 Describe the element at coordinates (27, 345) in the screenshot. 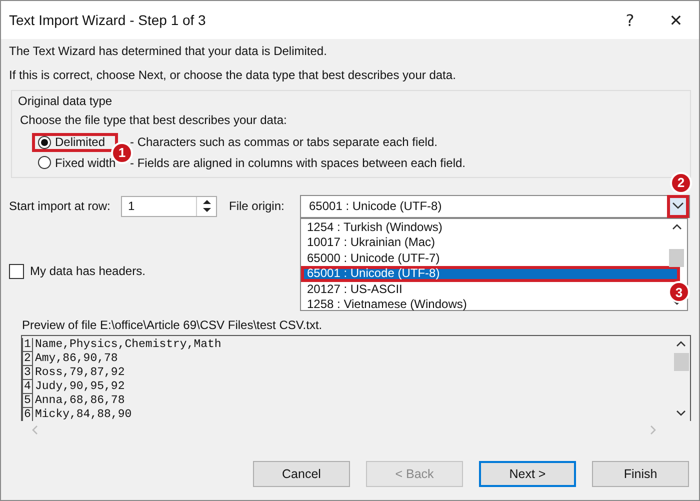

I see `line-number: 1` at that location.